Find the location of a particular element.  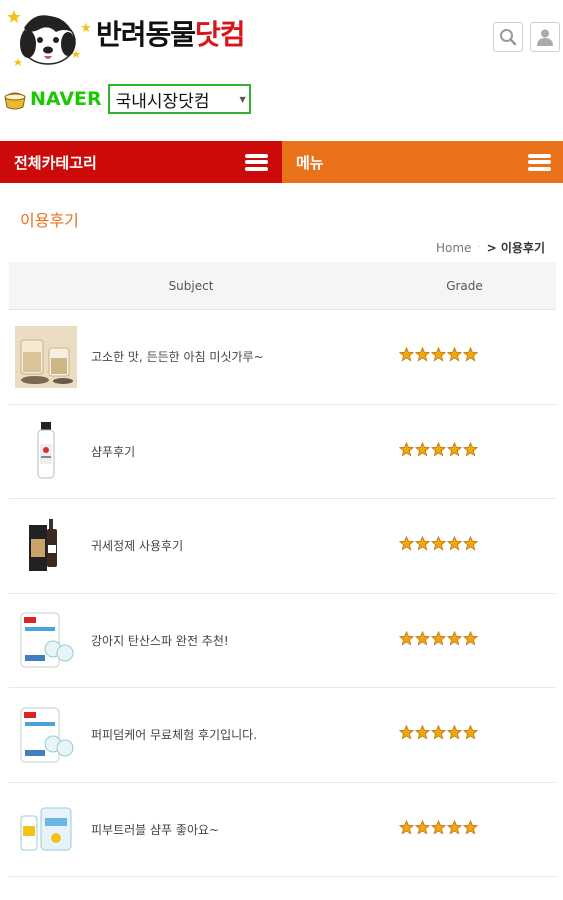

market-select: 국내시장닷컴 ▼ is located at coordinates (179, 99).